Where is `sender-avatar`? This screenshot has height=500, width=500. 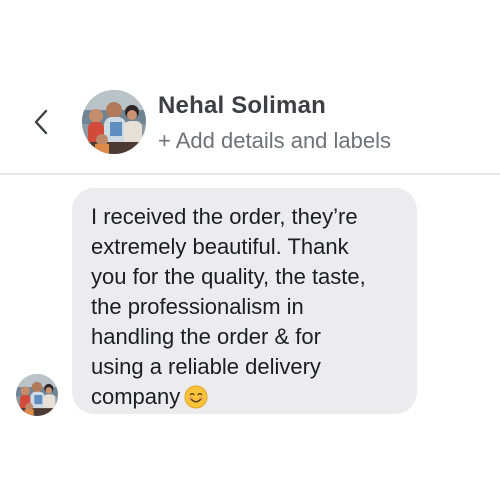
sender-avatar is located at coordinates (37, 395).